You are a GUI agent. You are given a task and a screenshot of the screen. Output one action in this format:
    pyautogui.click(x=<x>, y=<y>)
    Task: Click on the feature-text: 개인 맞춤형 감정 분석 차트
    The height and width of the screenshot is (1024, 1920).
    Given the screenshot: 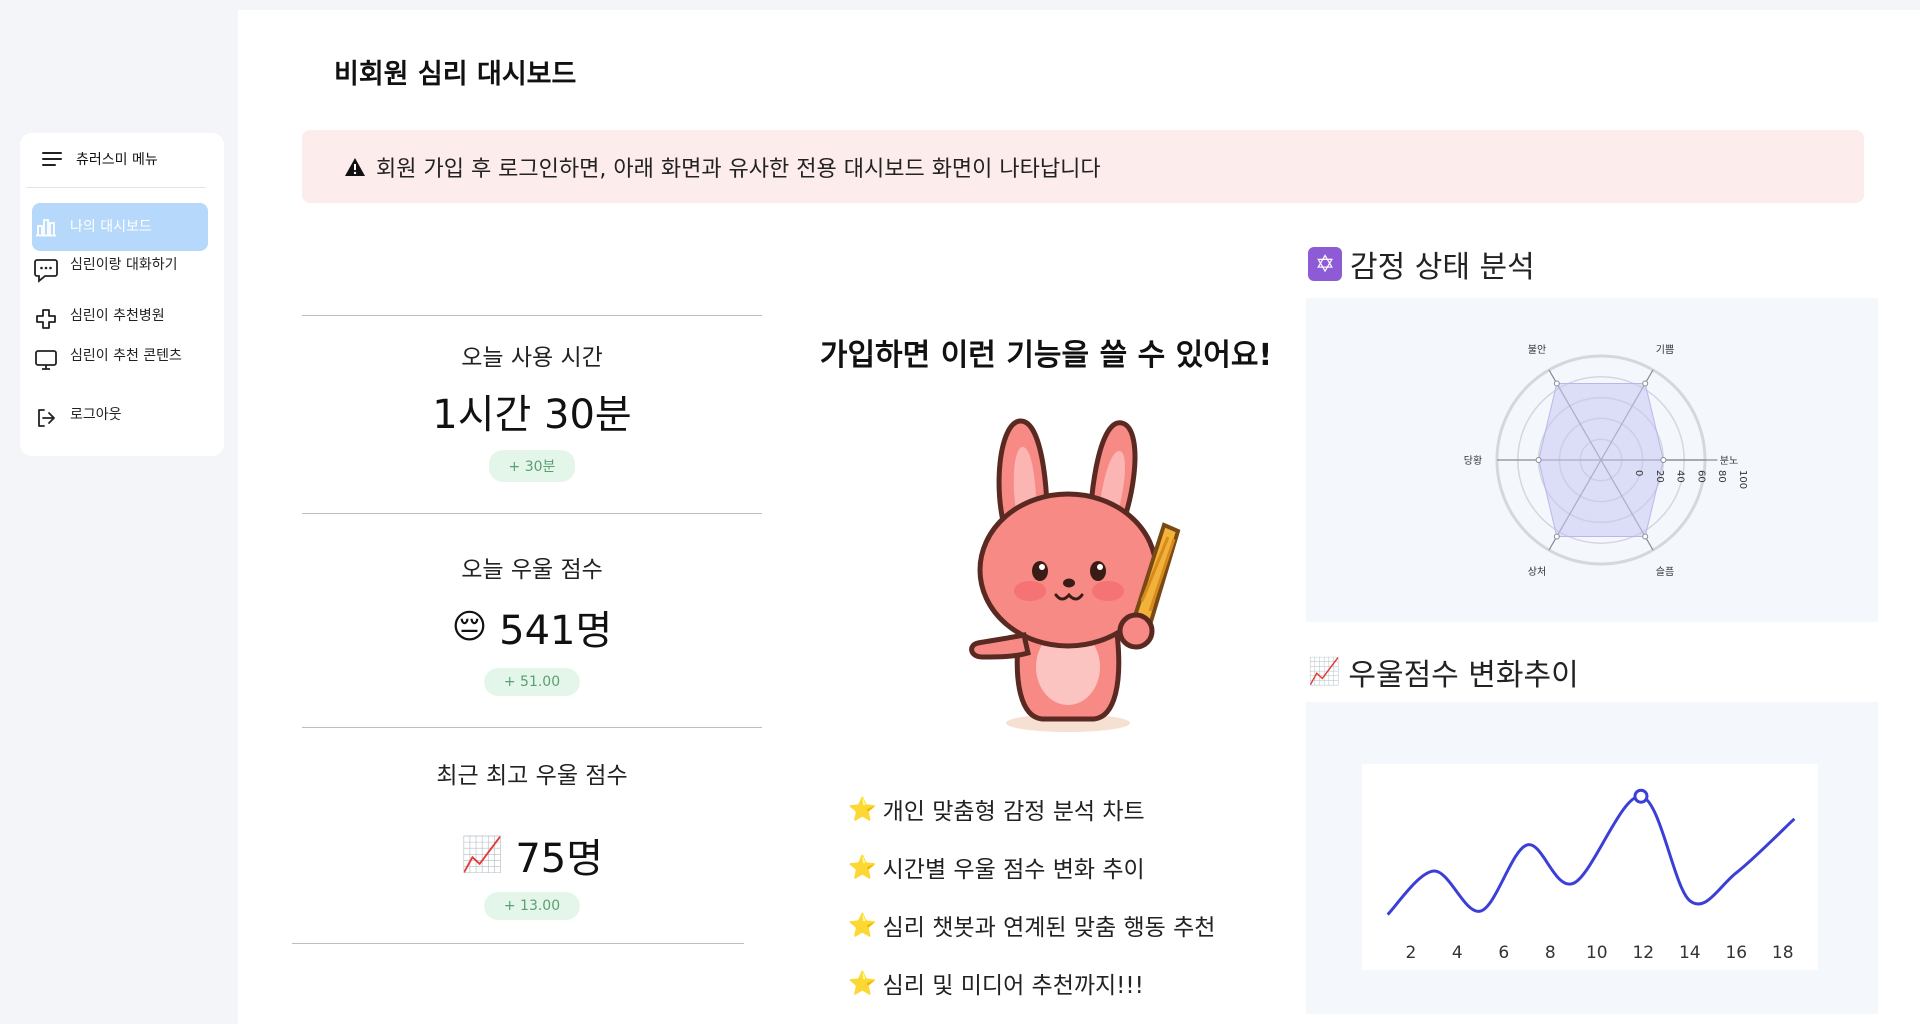 What is the action you would take?
    pyautogui.click(x=1013, y=812)
    